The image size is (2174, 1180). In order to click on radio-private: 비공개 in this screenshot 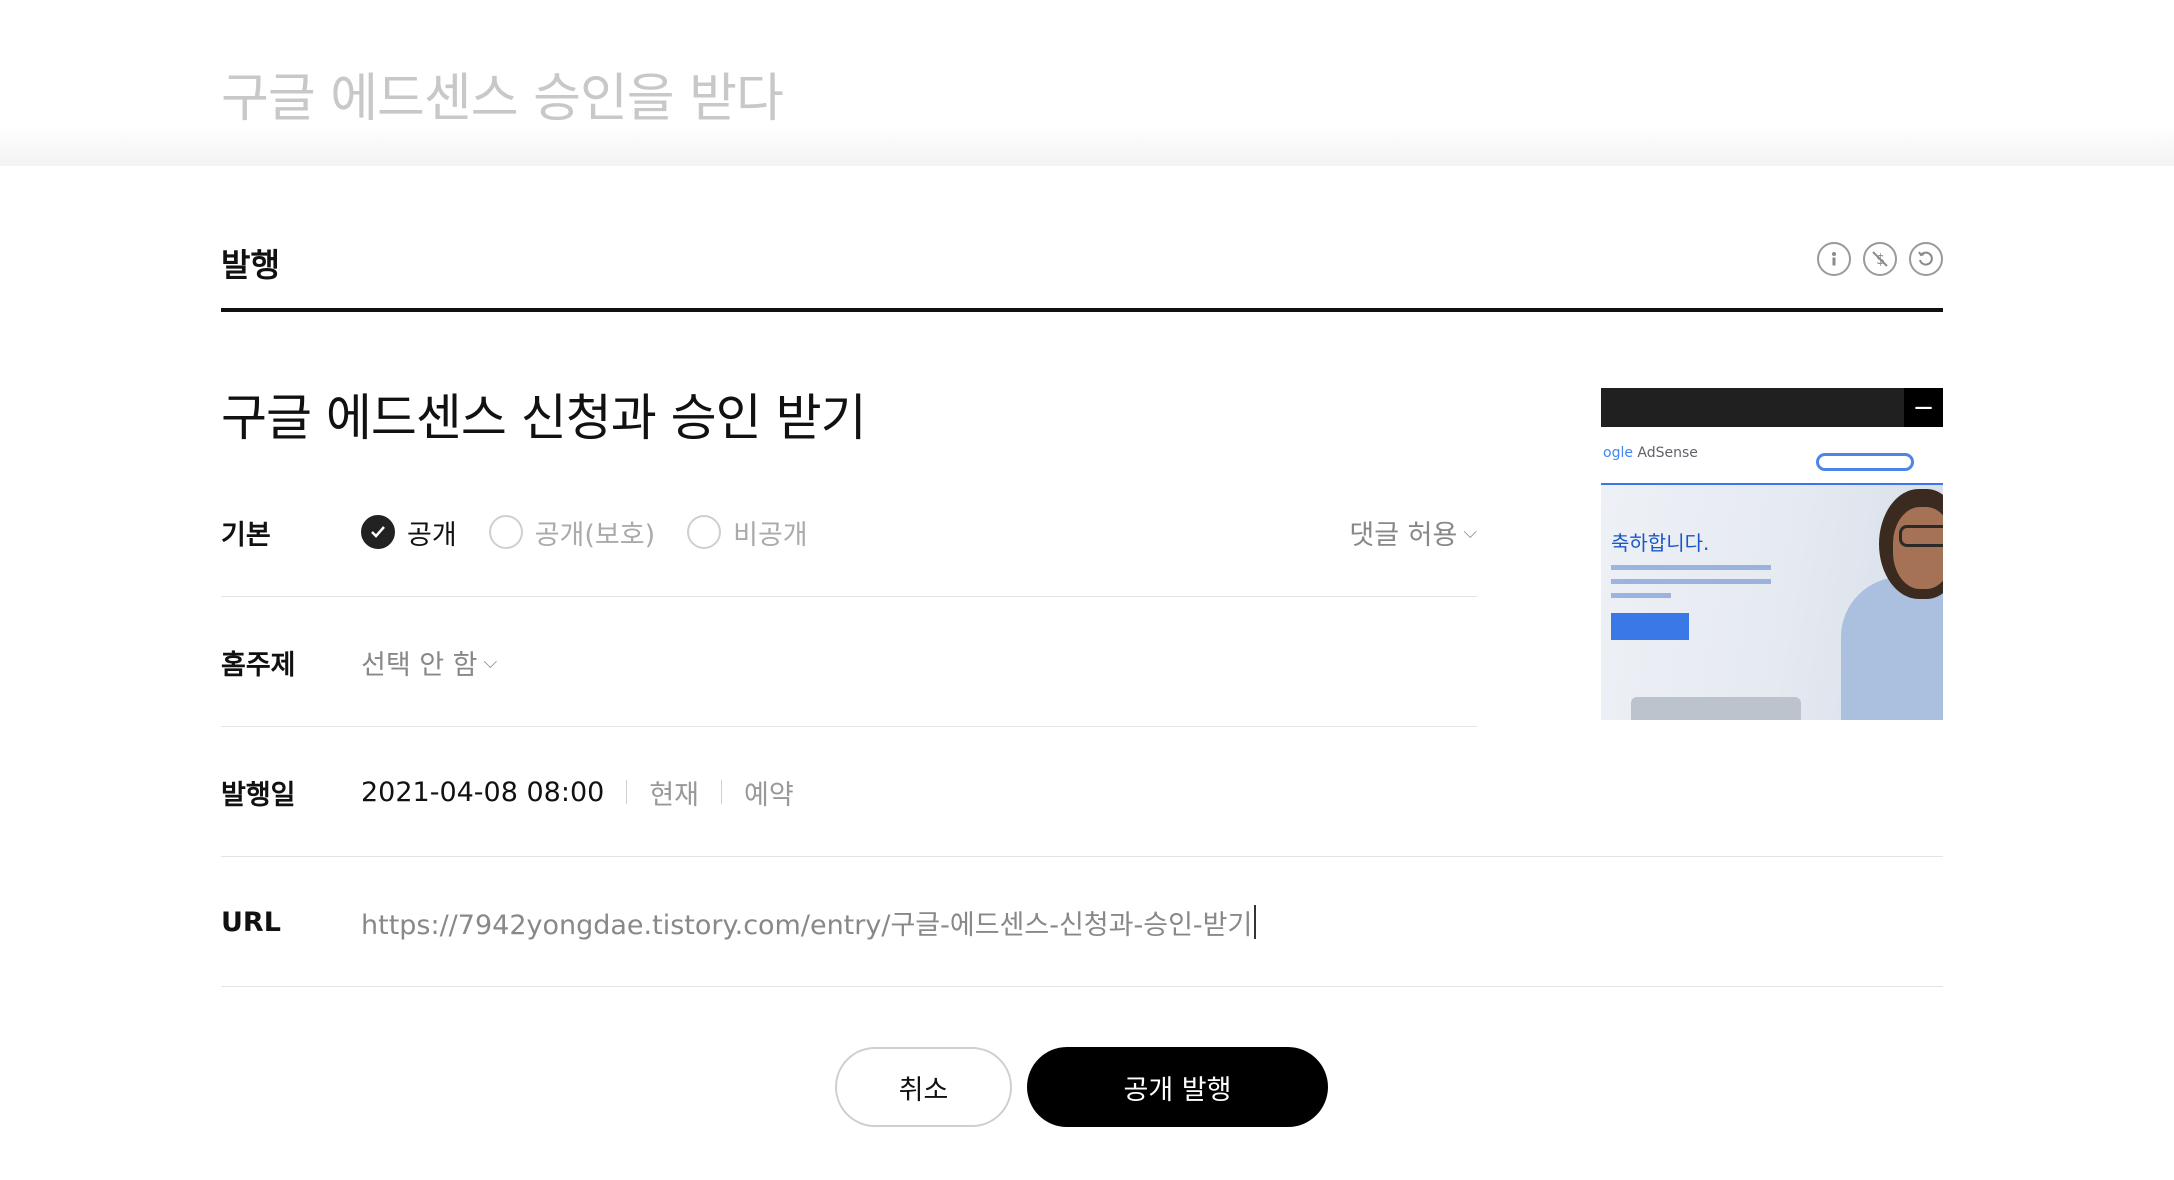, I will do `click(747, 532)`.